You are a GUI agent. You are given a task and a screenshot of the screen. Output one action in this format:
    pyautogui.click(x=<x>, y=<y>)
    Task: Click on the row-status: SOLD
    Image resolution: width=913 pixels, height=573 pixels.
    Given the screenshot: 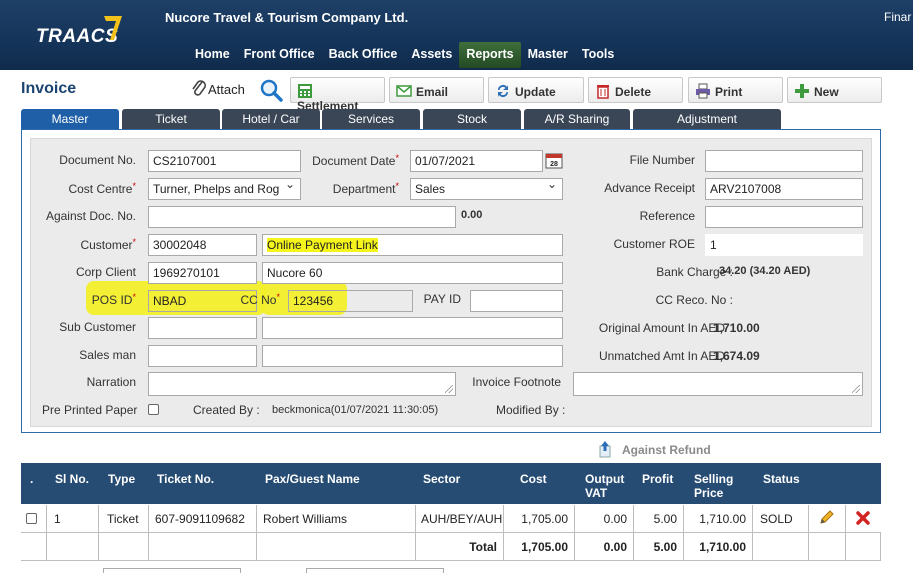 What is the action you would take?
    pyautogui.click(x=780, y=519)
    